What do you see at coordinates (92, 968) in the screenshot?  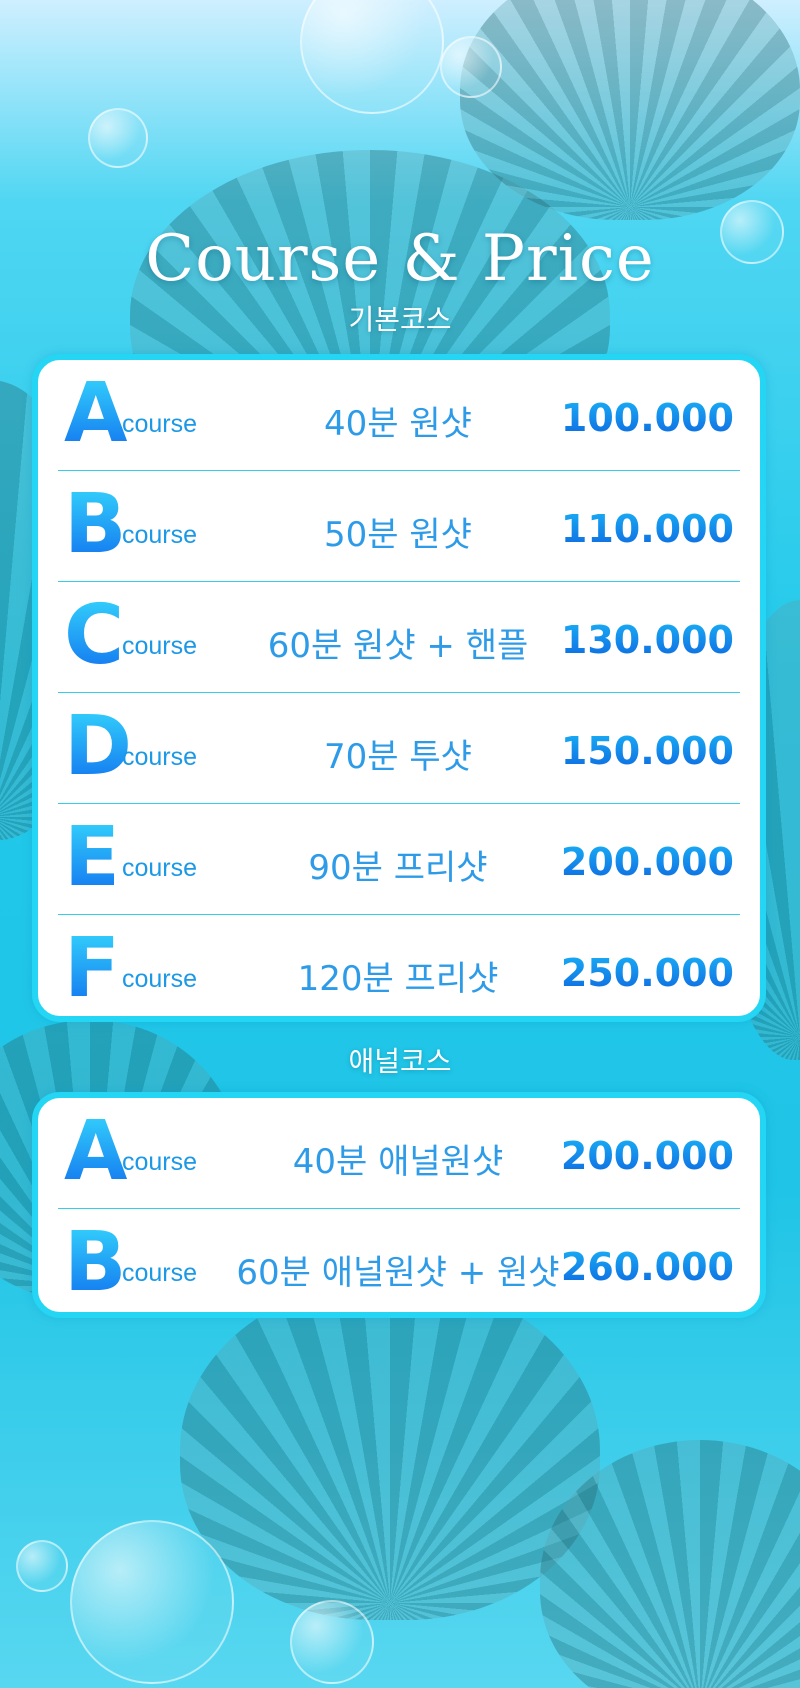 I see `course-letter: F` at bounding box center [92, 968].